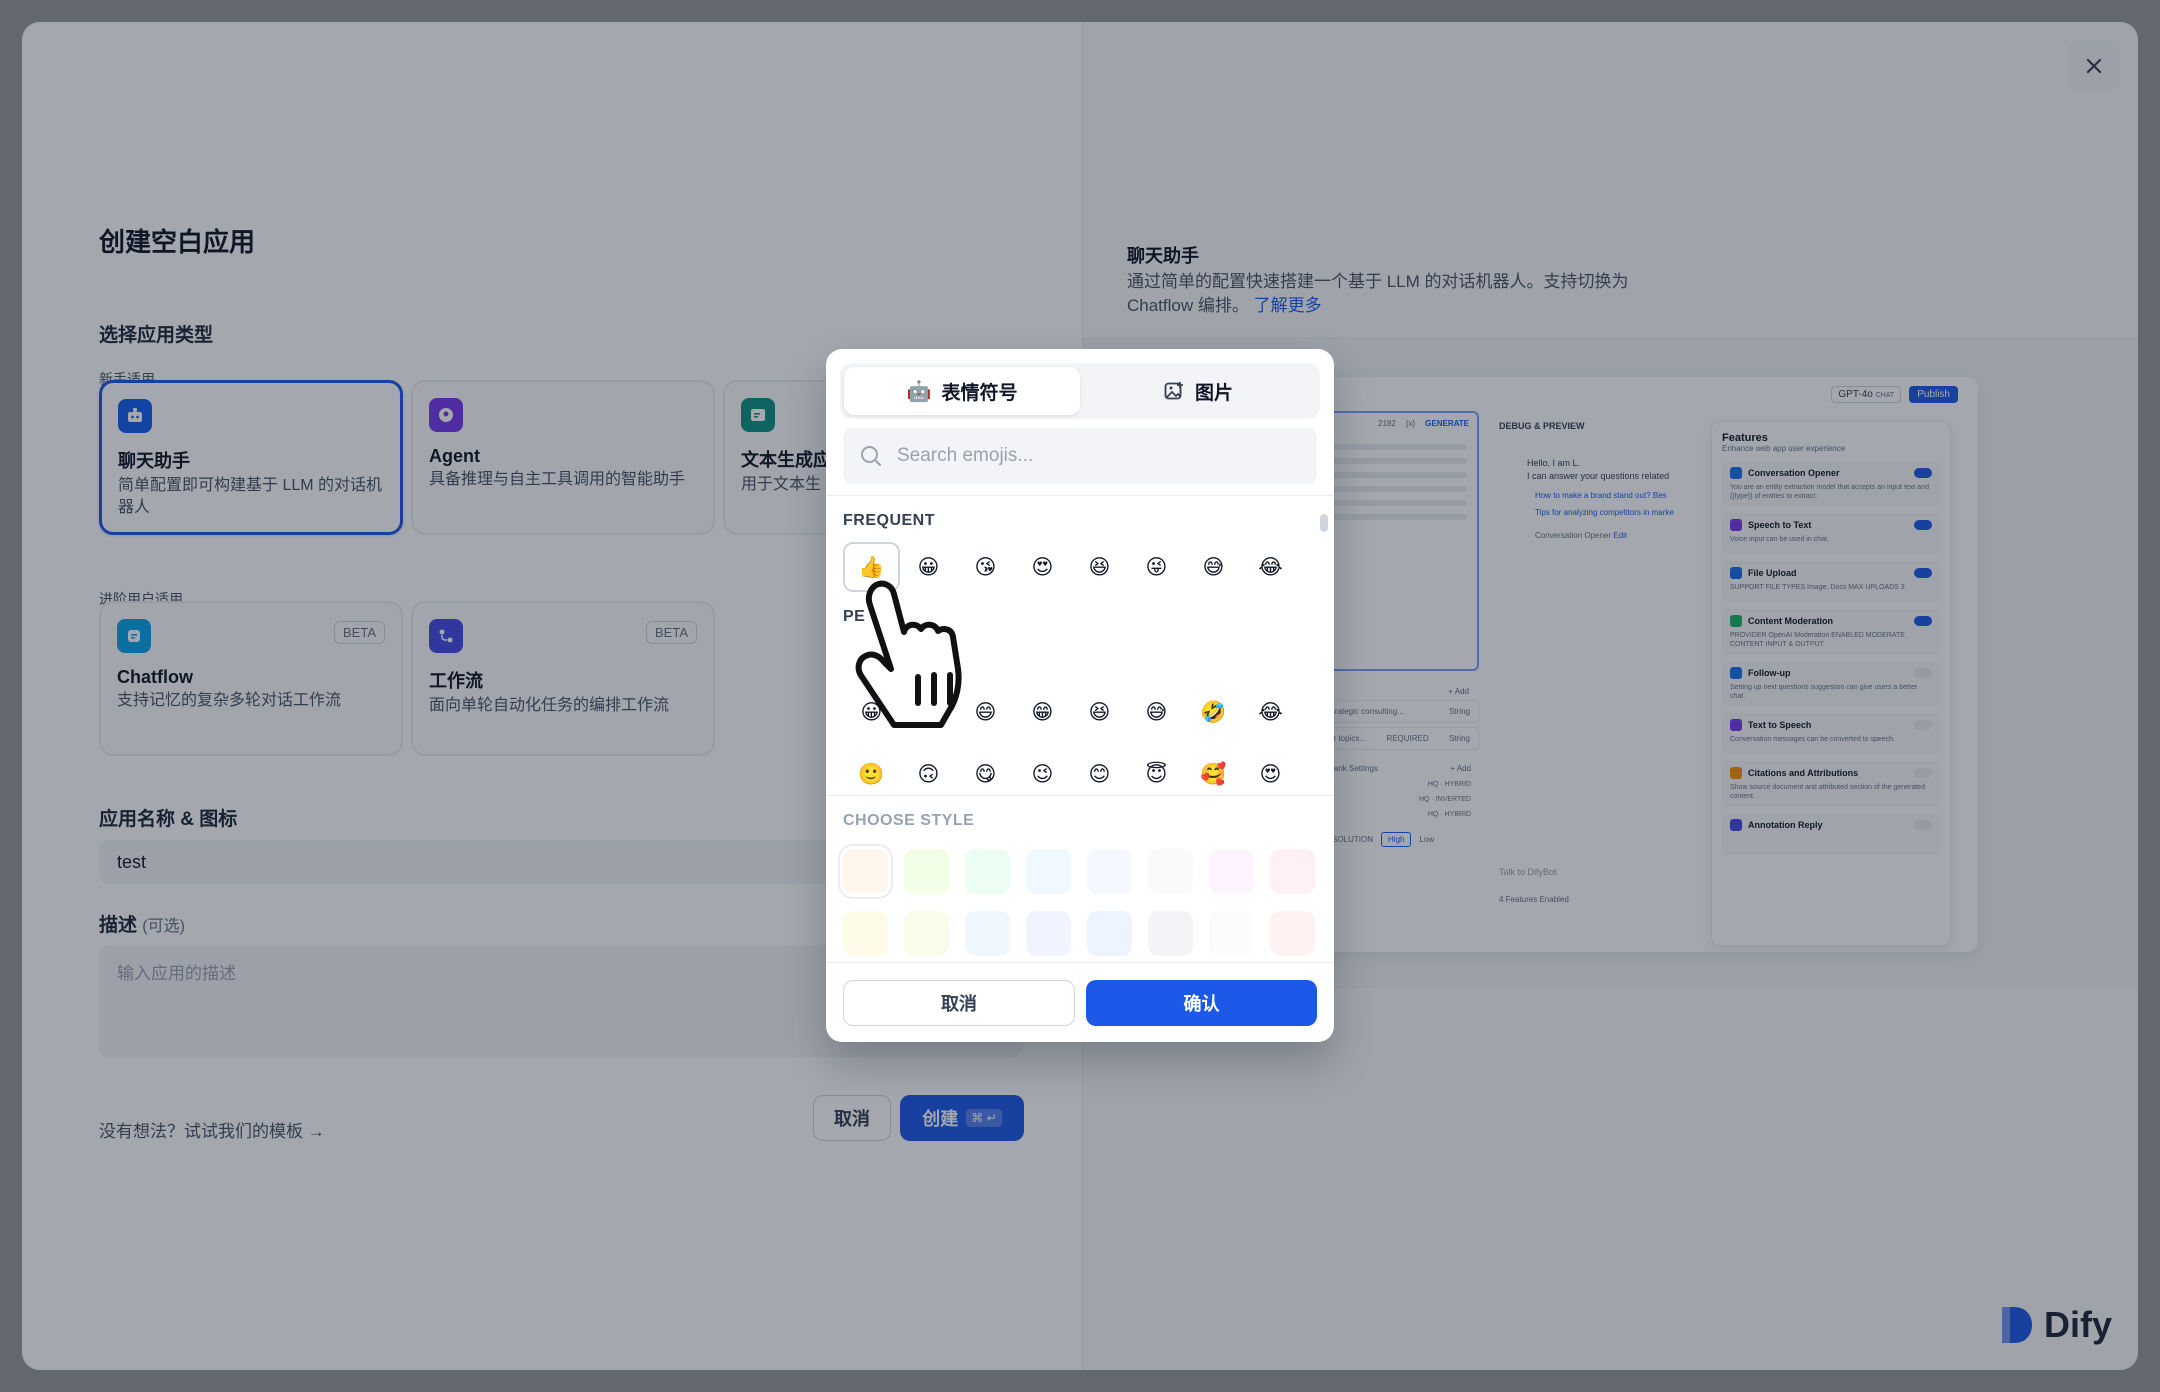 The width and height of the screenshot is (2160, 1392). Describe the element at coordinates (1213, 767) in the screenshot. I see `emoji-option: 🥰` at that location.